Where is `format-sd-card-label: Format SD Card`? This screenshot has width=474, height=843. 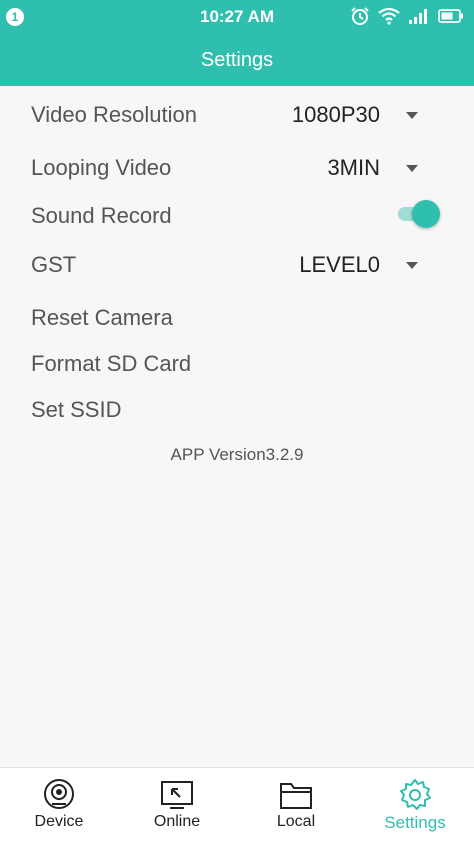 format-sd-card-label: Format SD Card is located at coordinates (111, 364).